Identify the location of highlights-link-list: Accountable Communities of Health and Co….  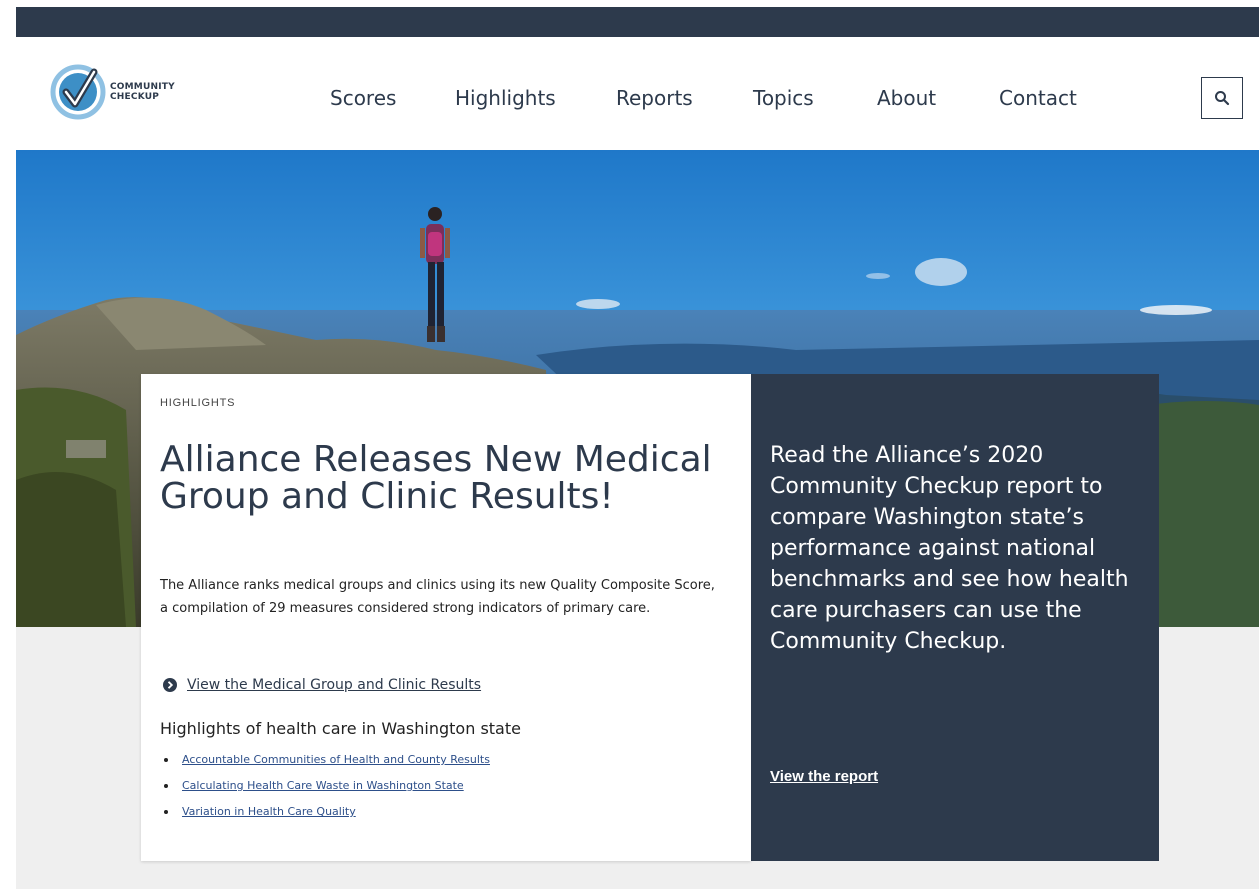
(325, 789).